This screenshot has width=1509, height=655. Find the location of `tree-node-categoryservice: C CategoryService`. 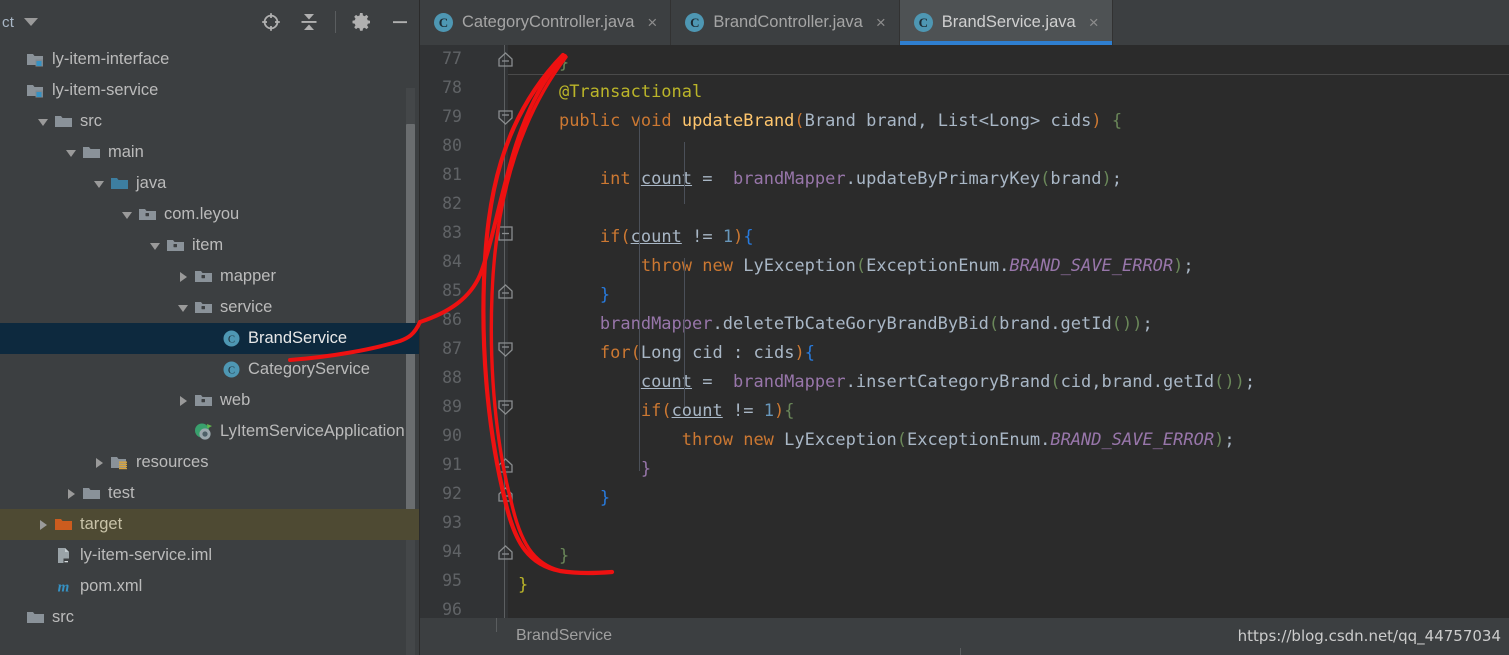

tree-node-categoryservice: C CategoryService is located at coordinates (210, 369).